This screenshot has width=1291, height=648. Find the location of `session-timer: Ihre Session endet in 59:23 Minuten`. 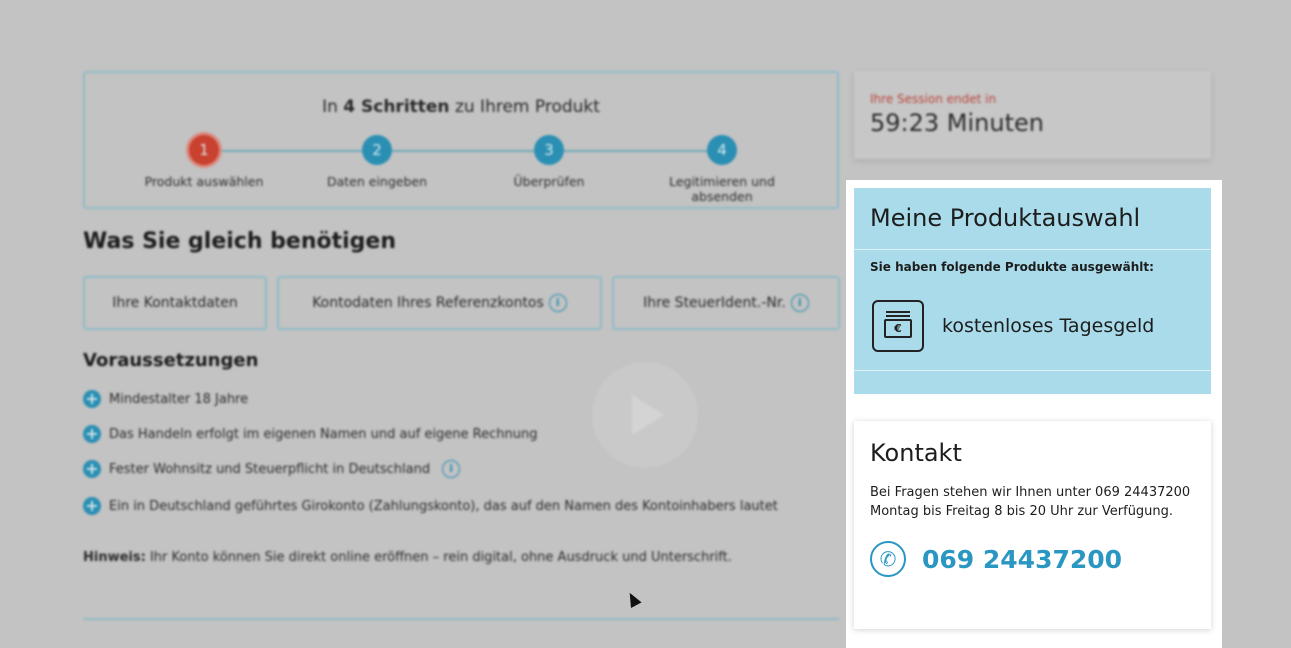

session-timer: Ihre Session endet in 59:23 Minuten is located at coordinates (1032, 115).